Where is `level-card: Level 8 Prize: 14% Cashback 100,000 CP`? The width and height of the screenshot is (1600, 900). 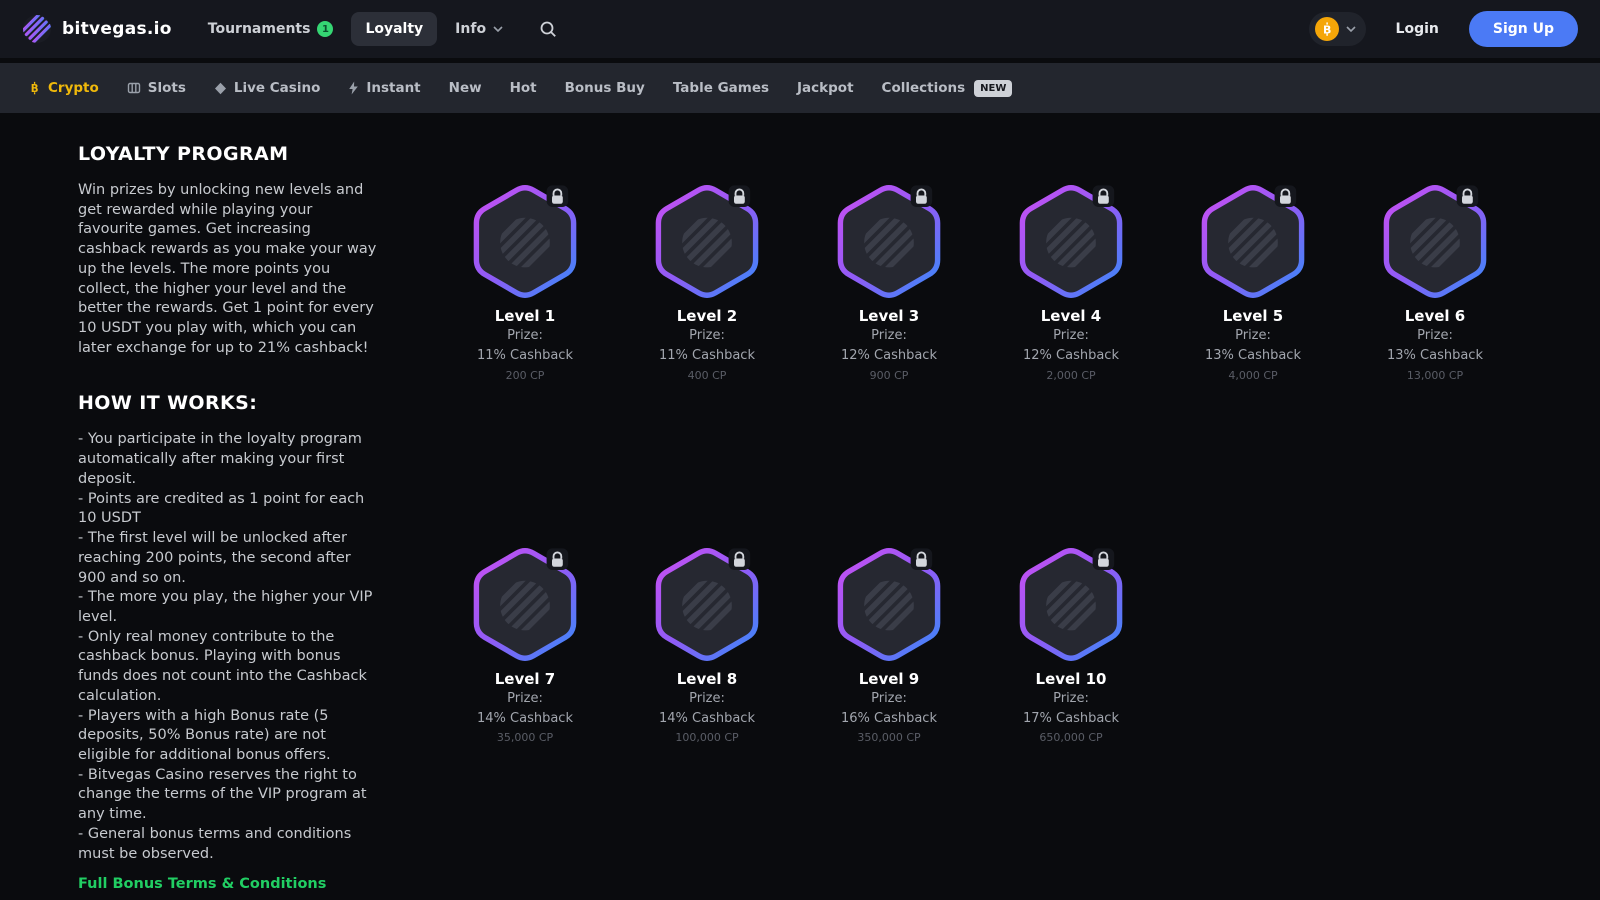 level-card: Level 8 Prize: 14% Cashback 100,000 CP is located at coordinates (707, 718).